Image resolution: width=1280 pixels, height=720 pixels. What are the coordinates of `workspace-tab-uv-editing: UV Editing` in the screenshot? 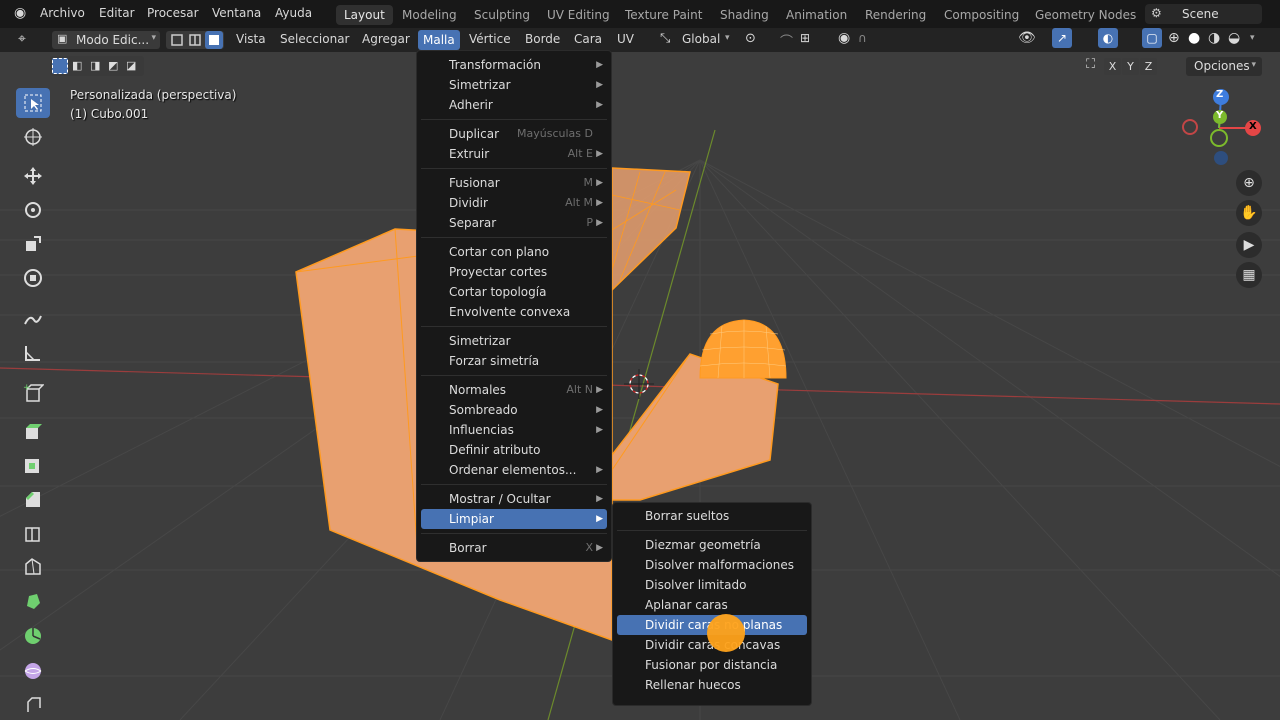 It's located at (578, 15).